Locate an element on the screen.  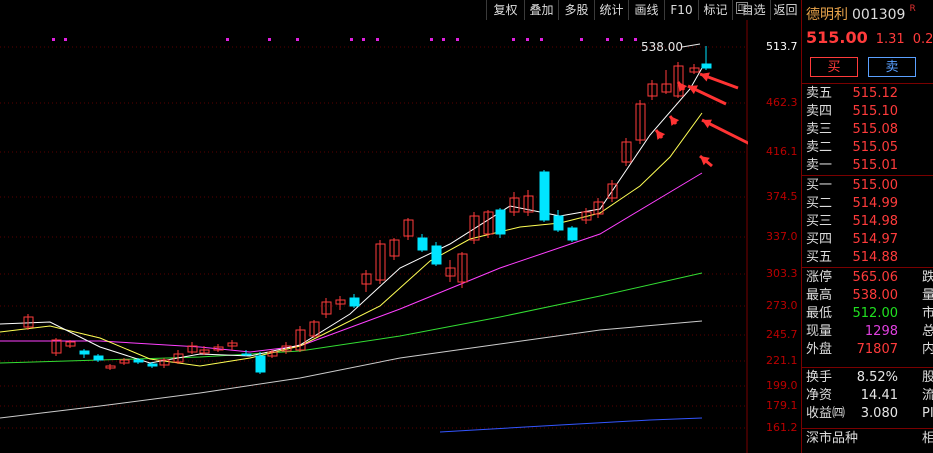
stat-row: 外盘 71807 内 is located at coordinates (867, 350).